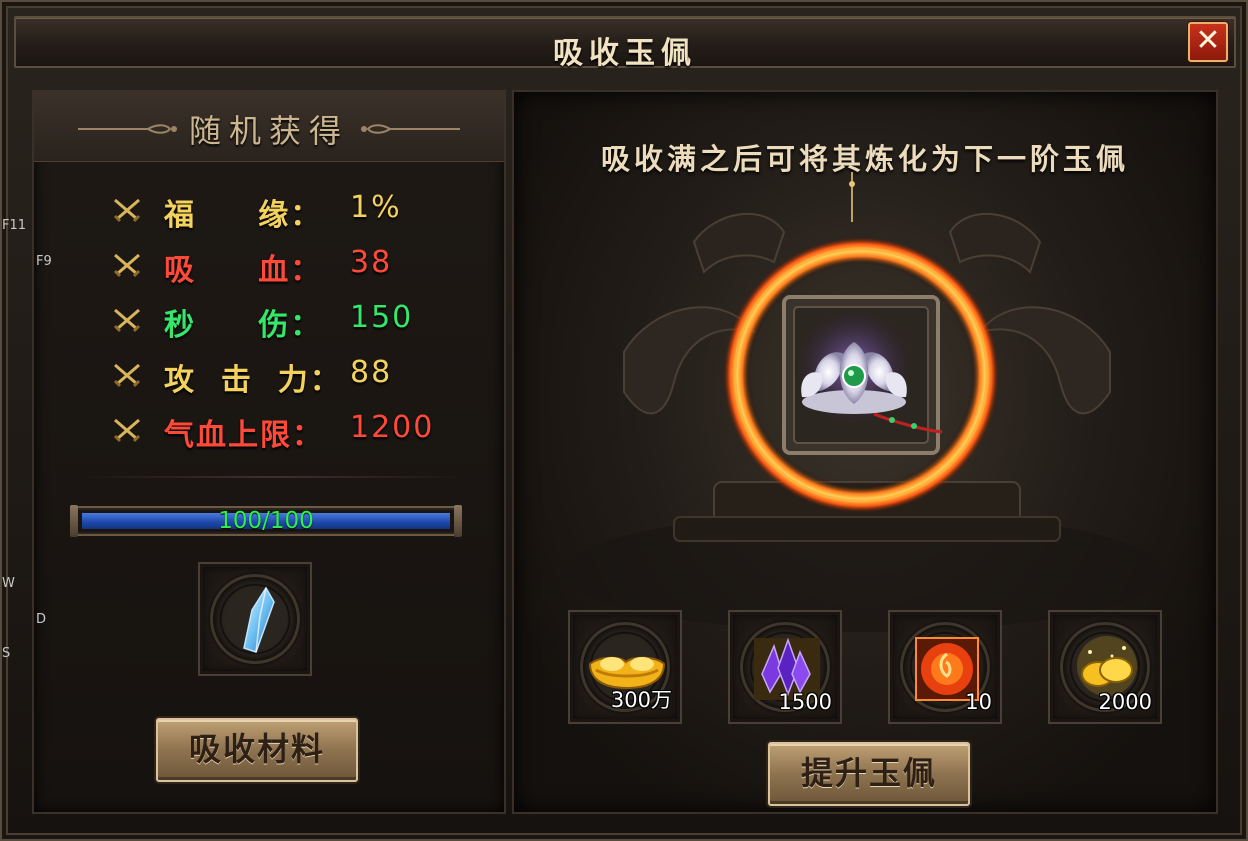  I want to click on stat-row: 气血上限： 1200, so click(292, 437).